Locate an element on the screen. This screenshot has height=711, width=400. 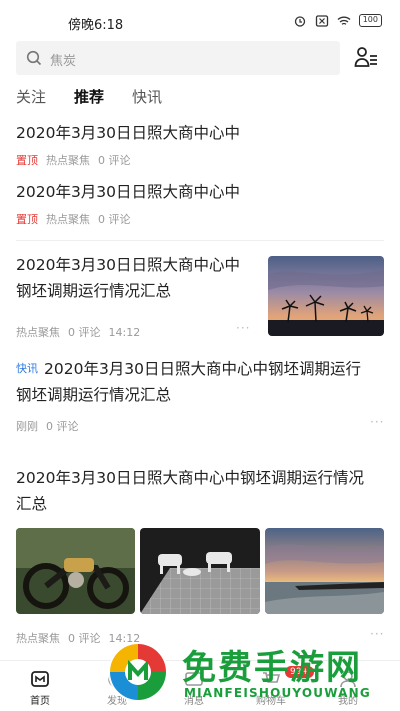
tab-follow: 关注 is located at coordinates (31, 96).